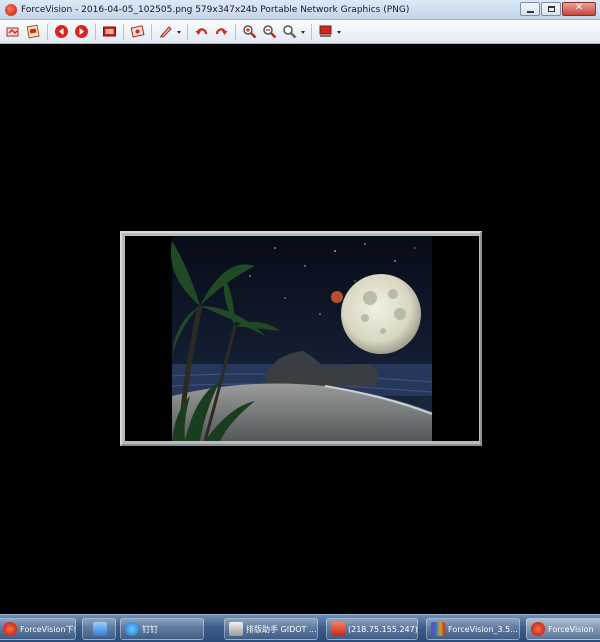 This screenshot has width=600, height=642. I want to click on zoom-in-icon, so click(250, 32).